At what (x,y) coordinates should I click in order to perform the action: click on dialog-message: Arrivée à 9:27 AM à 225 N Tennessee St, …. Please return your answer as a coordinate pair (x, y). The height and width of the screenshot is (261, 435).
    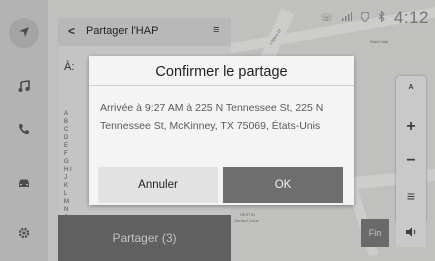
    Looking at the image, I should click on (212, 117).